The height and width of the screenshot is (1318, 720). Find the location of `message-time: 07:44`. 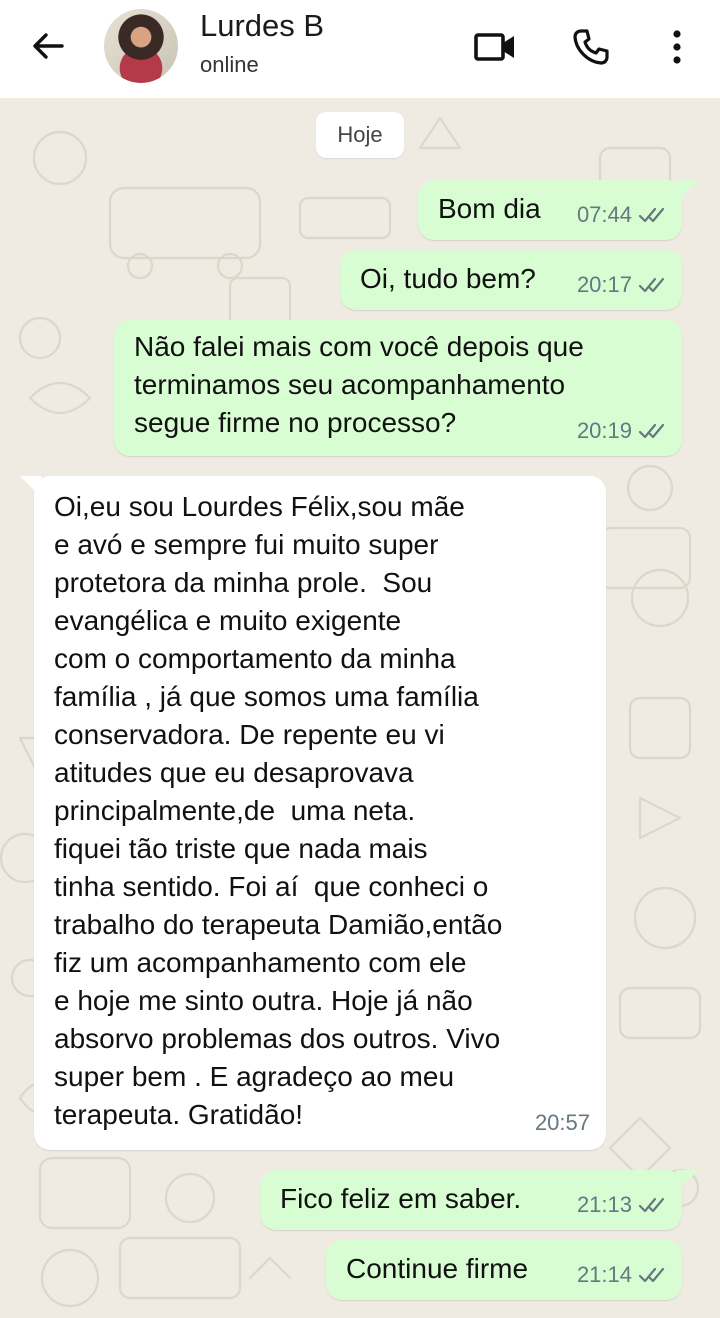

message-time: 07:44 is located at coordinates (604, 214).